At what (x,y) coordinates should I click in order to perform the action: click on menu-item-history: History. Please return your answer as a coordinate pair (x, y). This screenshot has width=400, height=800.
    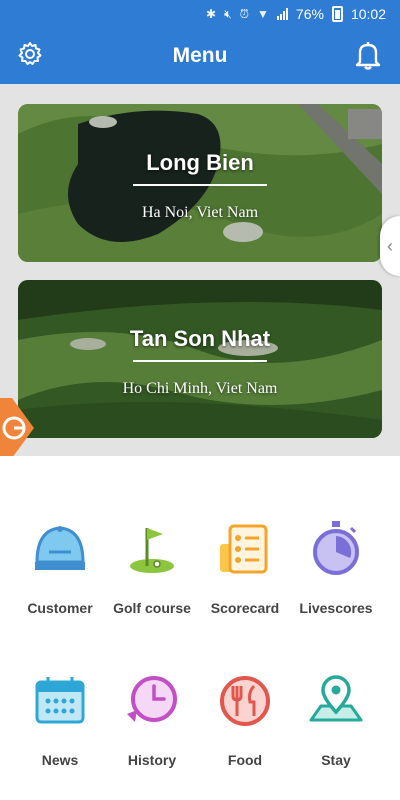
    Looking at the image, I should click on (152, 719).